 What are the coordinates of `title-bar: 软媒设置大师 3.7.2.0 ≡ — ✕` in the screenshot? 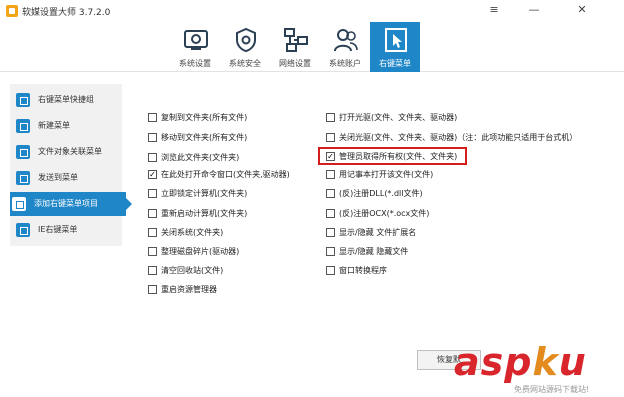 It's located at (312, 11).